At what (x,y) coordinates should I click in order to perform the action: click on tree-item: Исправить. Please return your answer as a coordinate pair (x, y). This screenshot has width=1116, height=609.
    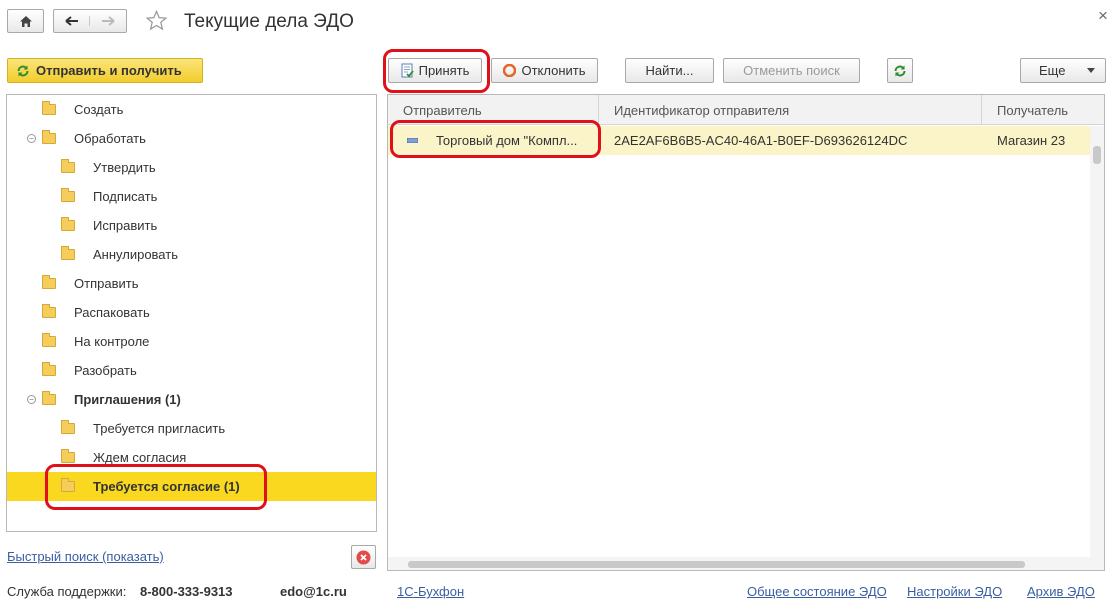
    Looking at the image, I should click on (191, 225).